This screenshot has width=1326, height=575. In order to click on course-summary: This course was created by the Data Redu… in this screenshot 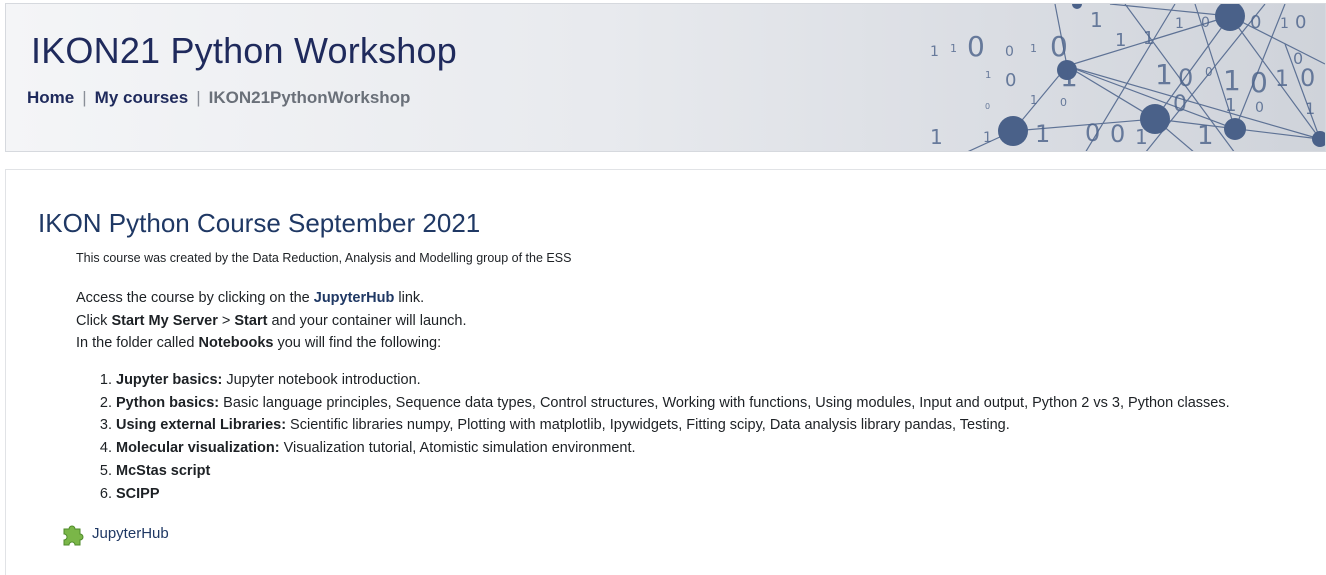, I will do `click(324, 258)`.